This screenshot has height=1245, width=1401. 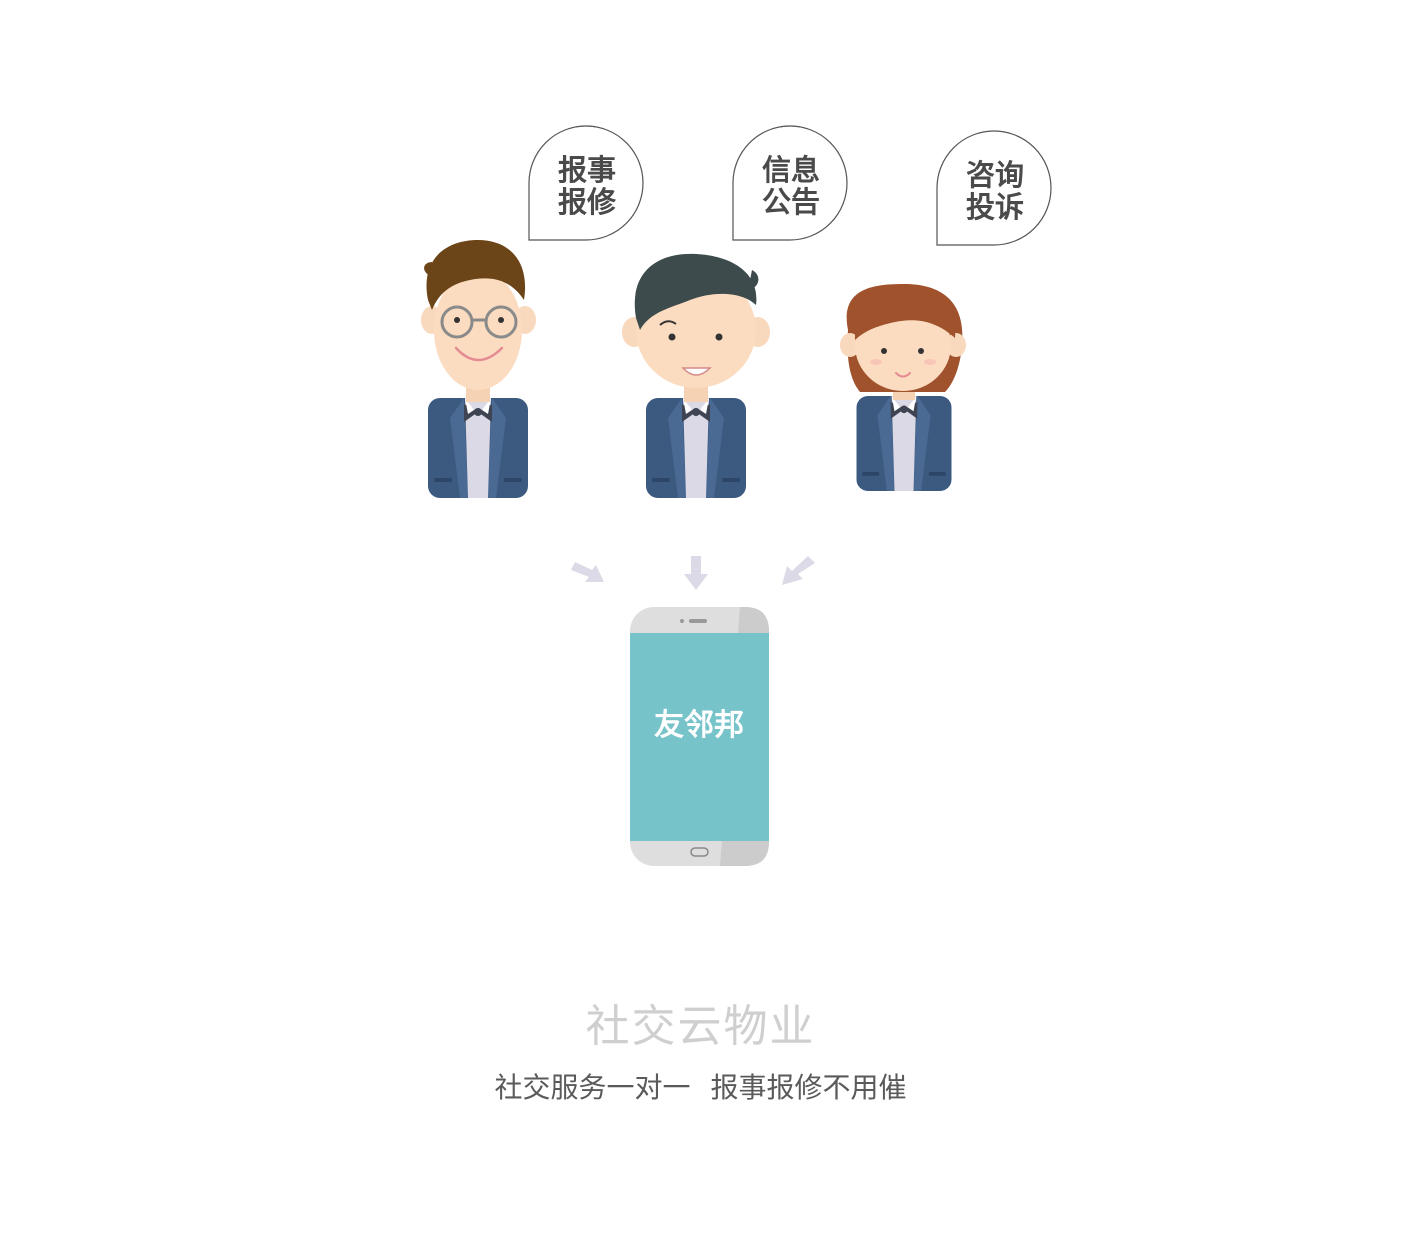 I want to click on bubble-text-line1: 咨询, so click(x=995, y=175).